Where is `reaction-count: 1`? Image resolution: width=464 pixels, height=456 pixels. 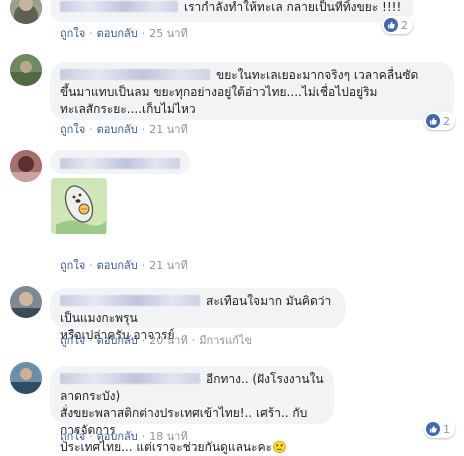
reaction-count: 1 is located at coordinates (439, 429).